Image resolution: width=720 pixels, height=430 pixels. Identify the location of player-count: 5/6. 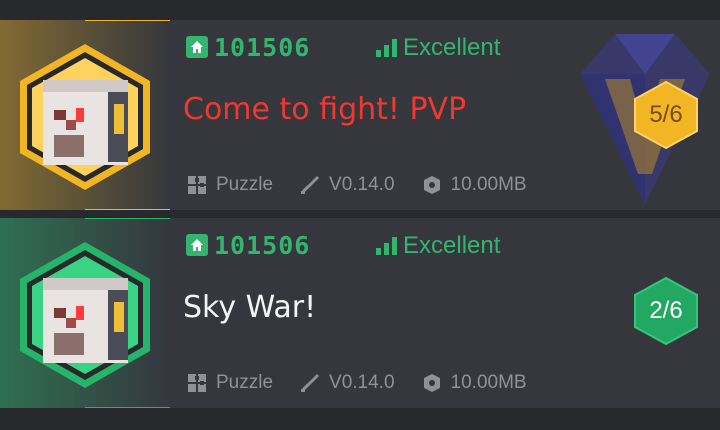
(666, 114).